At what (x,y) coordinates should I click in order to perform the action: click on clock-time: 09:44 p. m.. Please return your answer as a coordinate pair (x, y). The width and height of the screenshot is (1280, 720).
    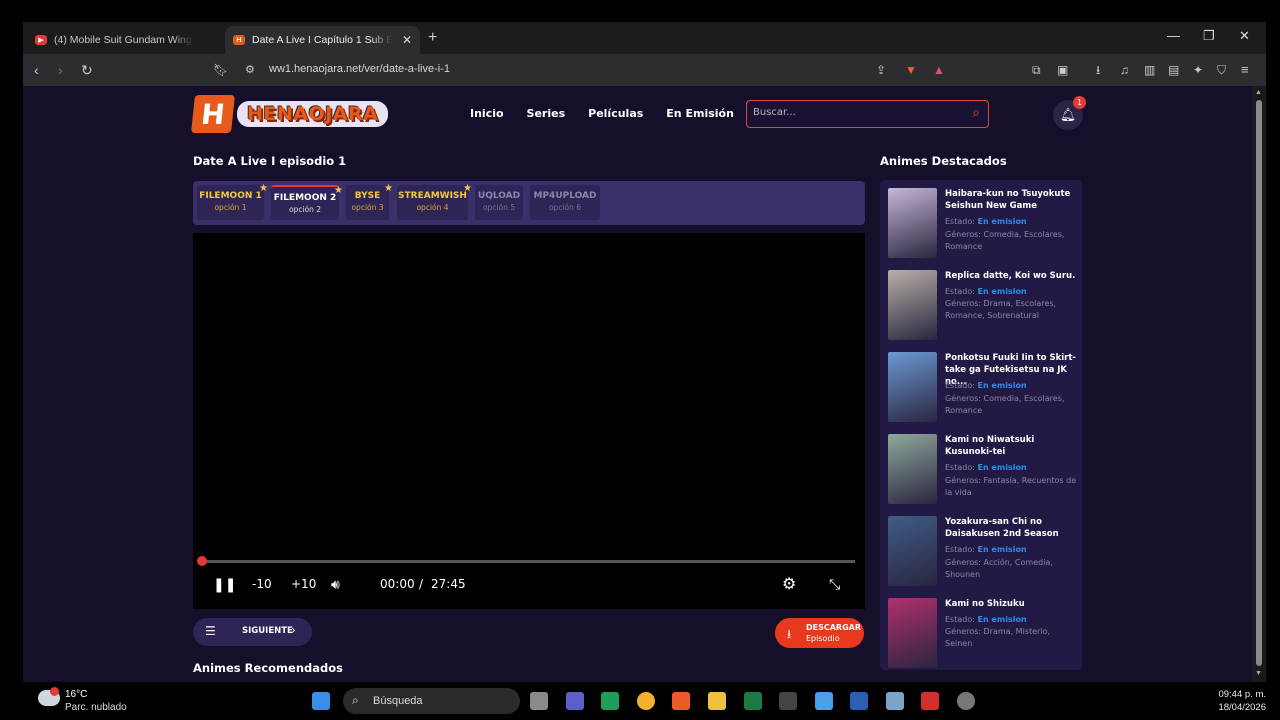
    Looking at the image, I should click on (1242, 694).